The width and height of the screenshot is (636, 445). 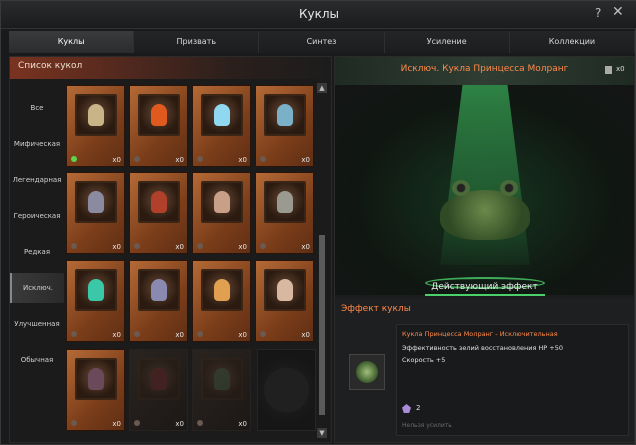 I want to click on doll-list-scrollbar: ▲ ▼, so click(x=322, y=260).